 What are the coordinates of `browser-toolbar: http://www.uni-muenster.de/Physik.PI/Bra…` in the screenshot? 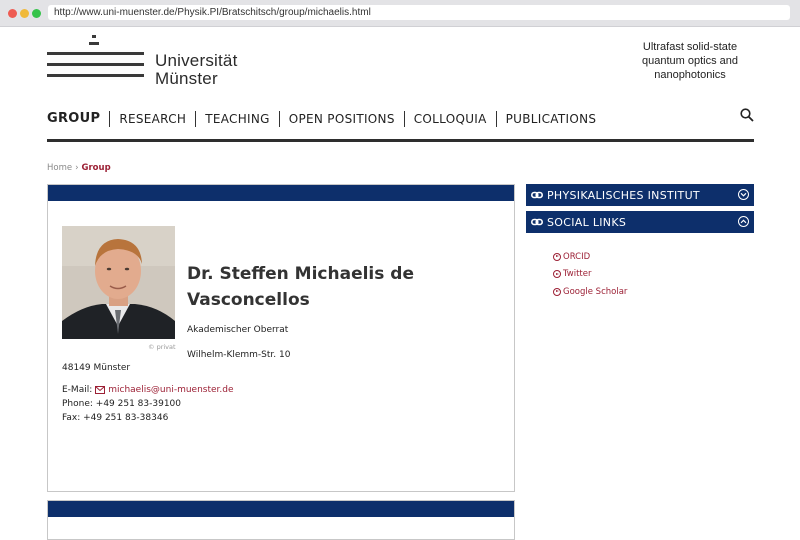 It's located at (400, 13).